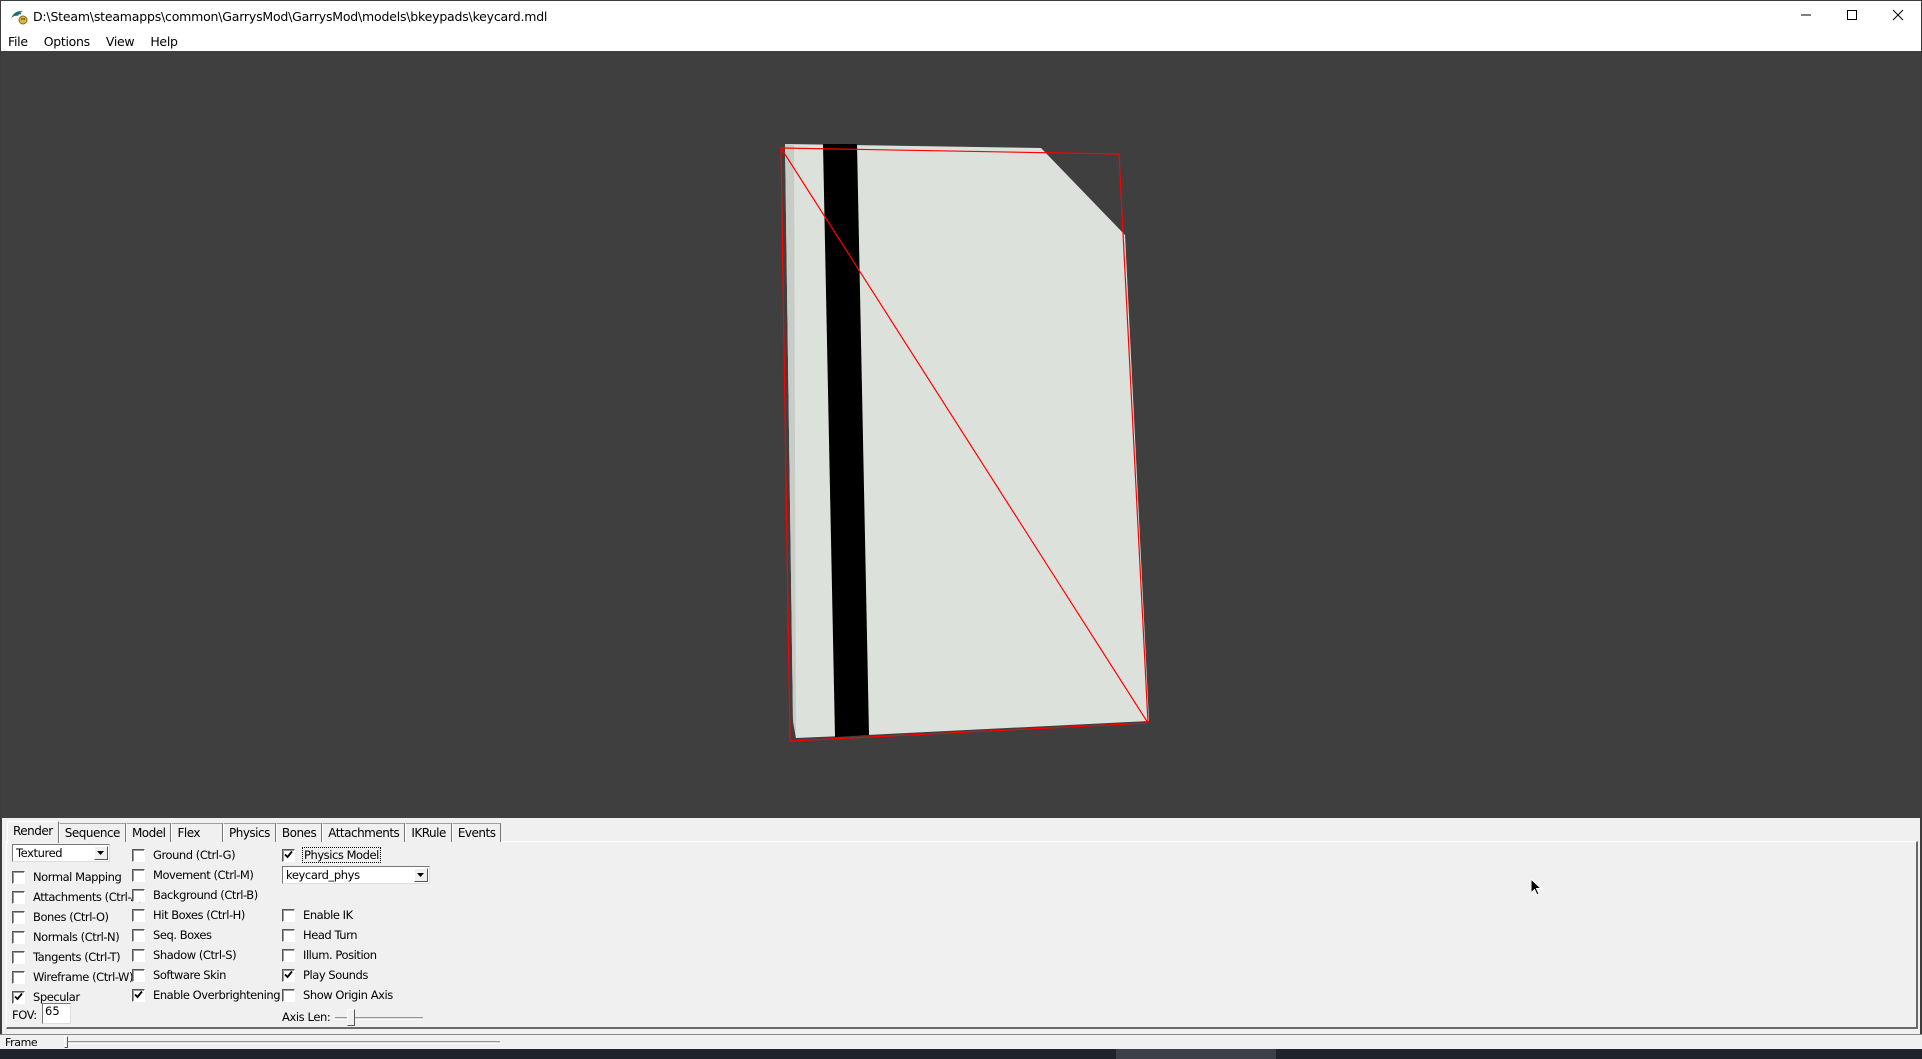 This screenshot has height=1059, width=1922. I want to click on checkbox-ground: Ground (Ctrl-G), so click(184, 855).